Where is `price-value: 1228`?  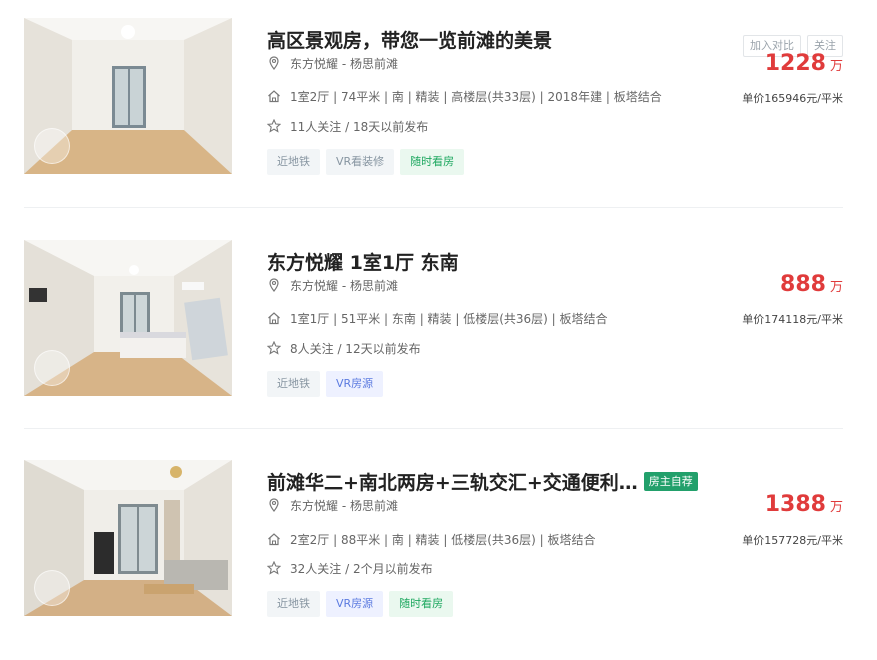
price-value: 1228 is located at coordinates (795, 63).